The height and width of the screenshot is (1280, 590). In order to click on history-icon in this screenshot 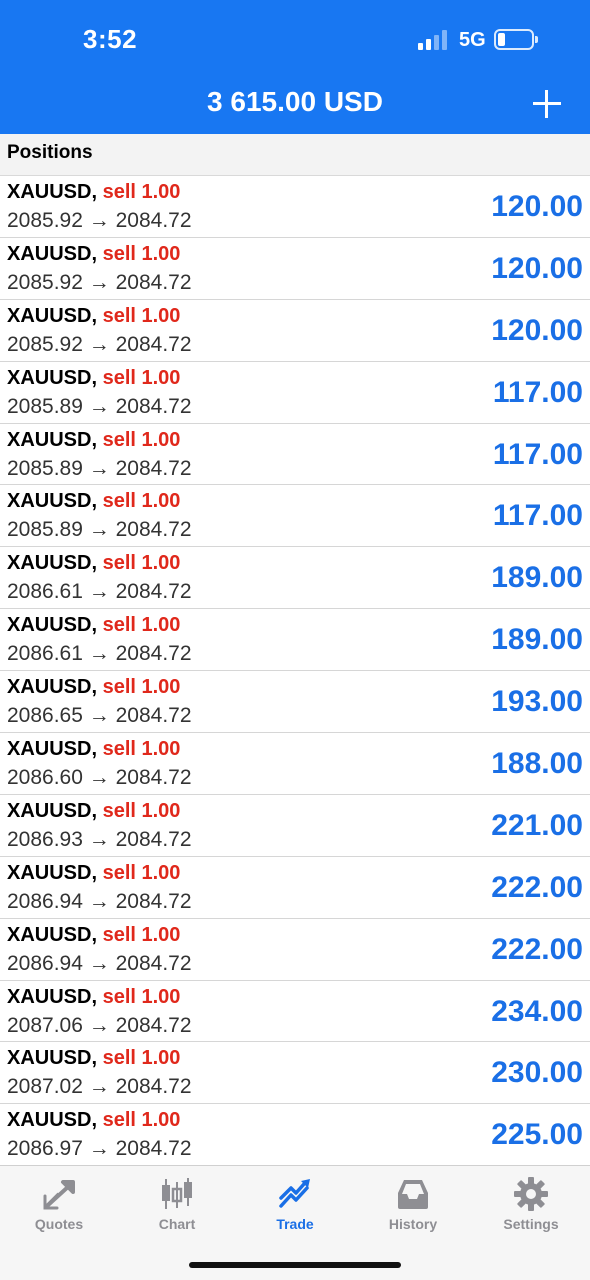, I will do `click(413, 1194)`.